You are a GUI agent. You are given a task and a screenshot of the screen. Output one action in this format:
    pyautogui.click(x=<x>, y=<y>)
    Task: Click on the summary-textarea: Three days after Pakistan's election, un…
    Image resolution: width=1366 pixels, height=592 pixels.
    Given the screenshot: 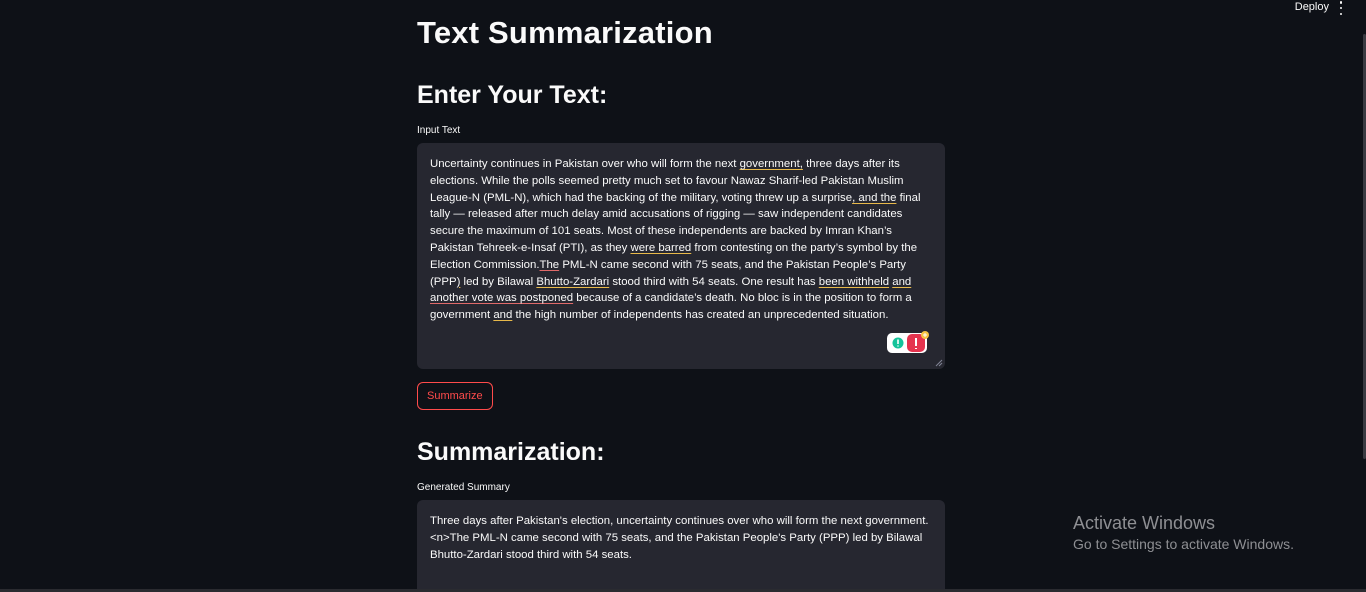 What is the action you would take?
    pyautogui.click(x=681, y=546)
    